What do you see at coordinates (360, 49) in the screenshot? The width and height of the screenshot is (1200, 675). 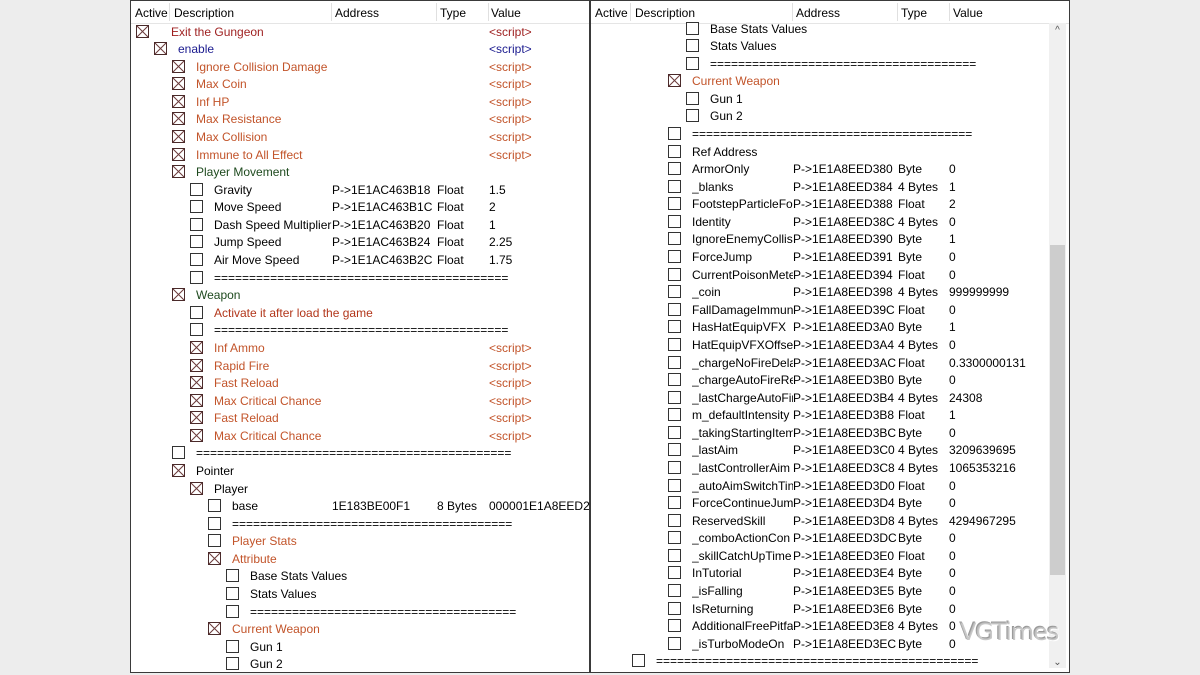 I see `table-row: enable <script>` at bounding box center [360, 49].